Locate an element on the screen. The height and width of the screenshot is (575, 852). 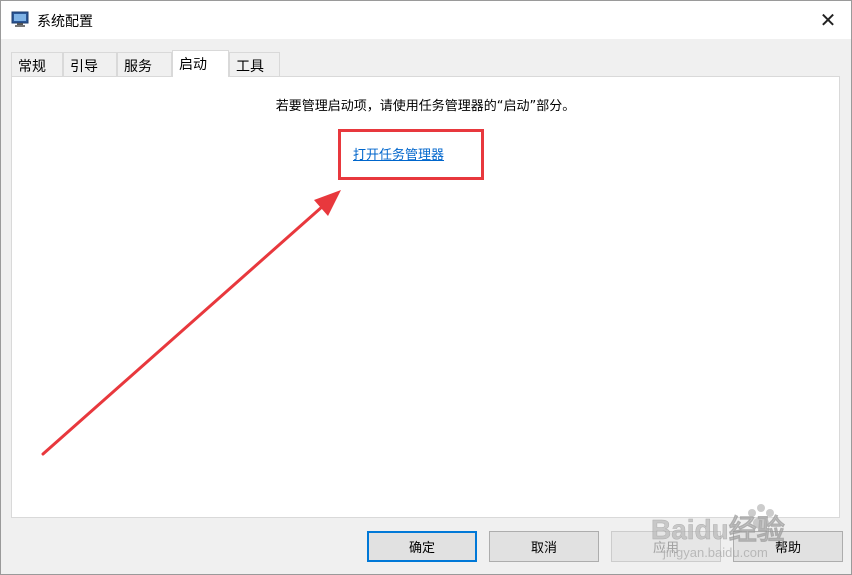
ok-button: 确定 is located at coordinates (422, 546).